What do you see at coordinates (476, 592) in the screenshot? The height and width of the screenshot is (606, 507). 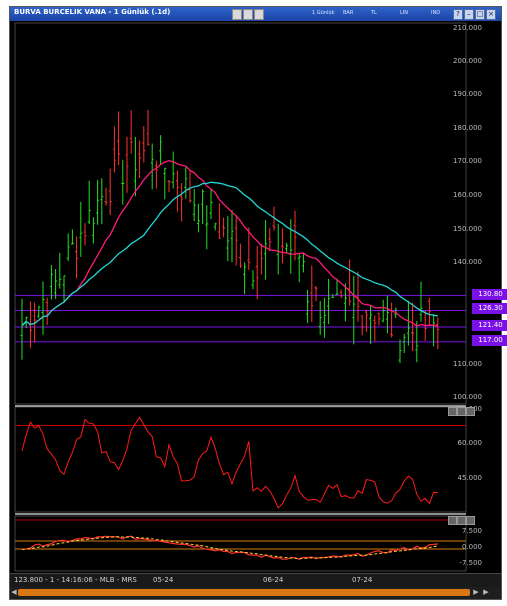 I see `scroll-right-icon: ▶` at bounding box center [476, 592].